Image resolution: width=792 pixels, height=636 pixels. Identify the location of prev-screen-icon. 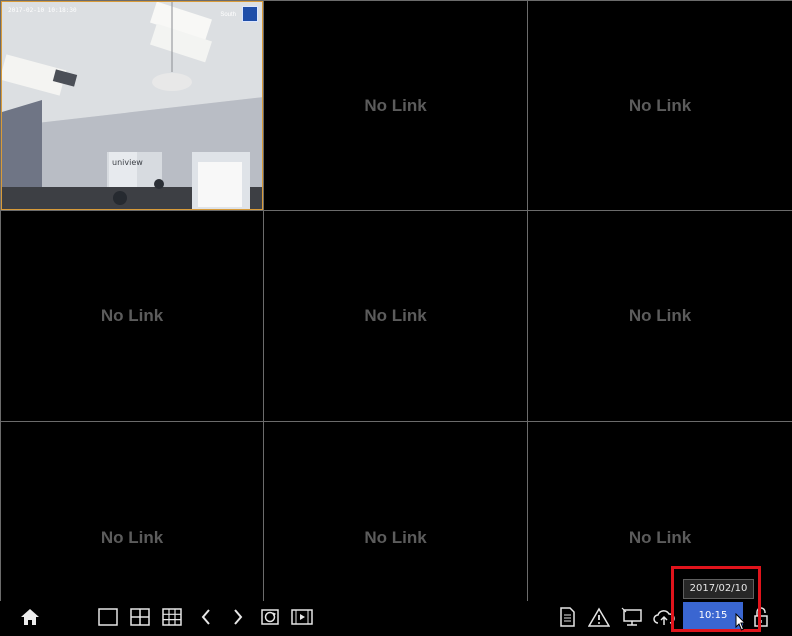
(206, 617).